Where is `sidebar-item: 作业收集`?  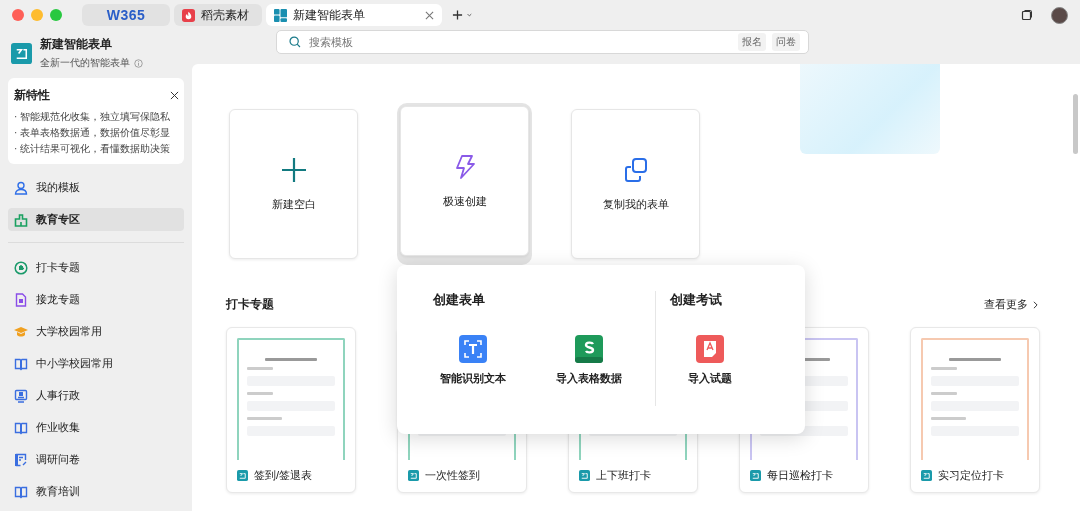
sidebar-item: 作业收集 is located at coordinates (96, 427).